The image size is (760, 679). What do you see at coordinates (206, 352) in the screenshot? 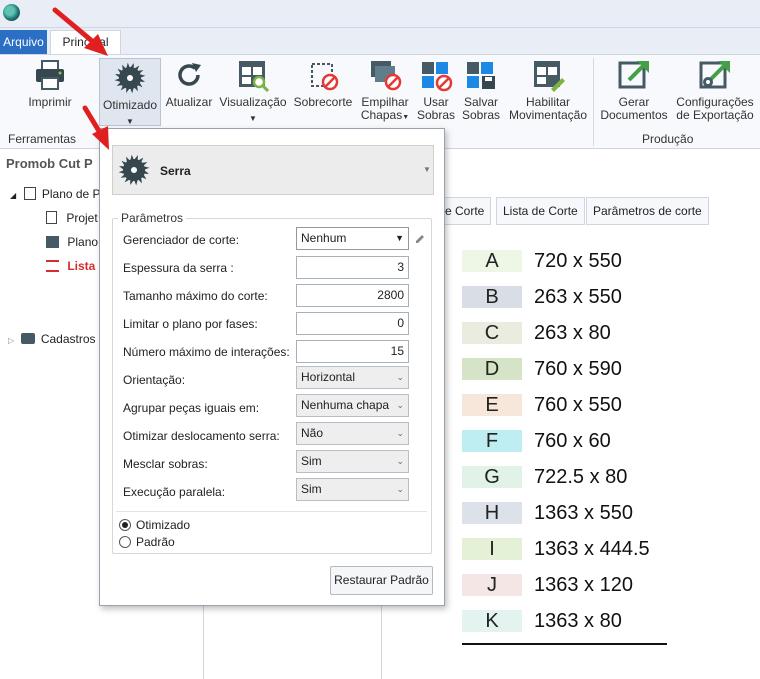
I see `param-label-interacoes: Número máximo de interações:` at bounding box center [206, 352].